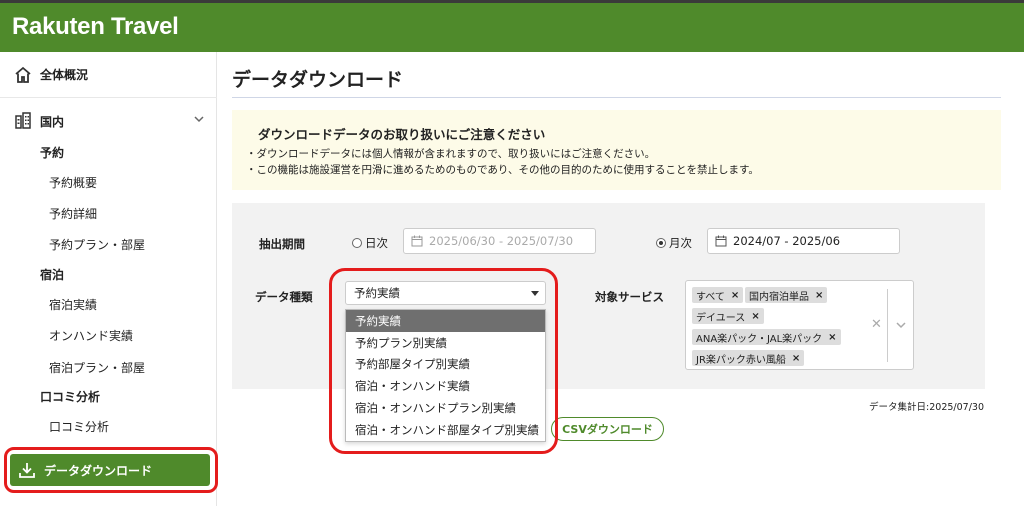 Image resolution: width=1024 pixels, height=506 pixels. What do you see at coordinates (377, 293) in the screenshot?
I see `data-type-selected-value: 予約実績` at bounding box center [377, 293].